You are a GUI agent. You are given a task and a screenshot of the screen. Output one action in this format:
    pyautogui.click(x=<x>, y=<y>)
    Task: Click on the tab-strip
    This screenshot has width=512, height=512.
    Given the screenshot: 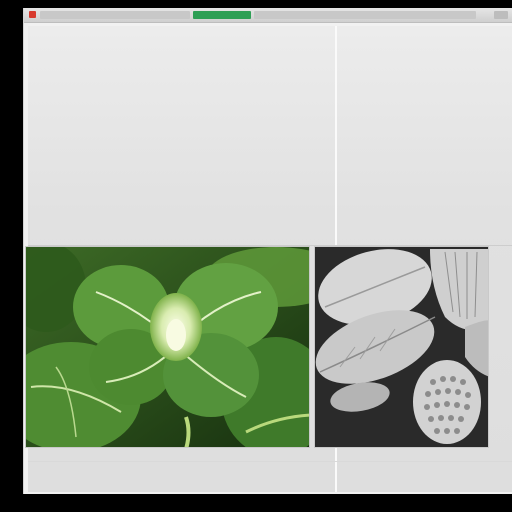 What is the action you would take?
    pyautogui.click(x=260, y=15)
    